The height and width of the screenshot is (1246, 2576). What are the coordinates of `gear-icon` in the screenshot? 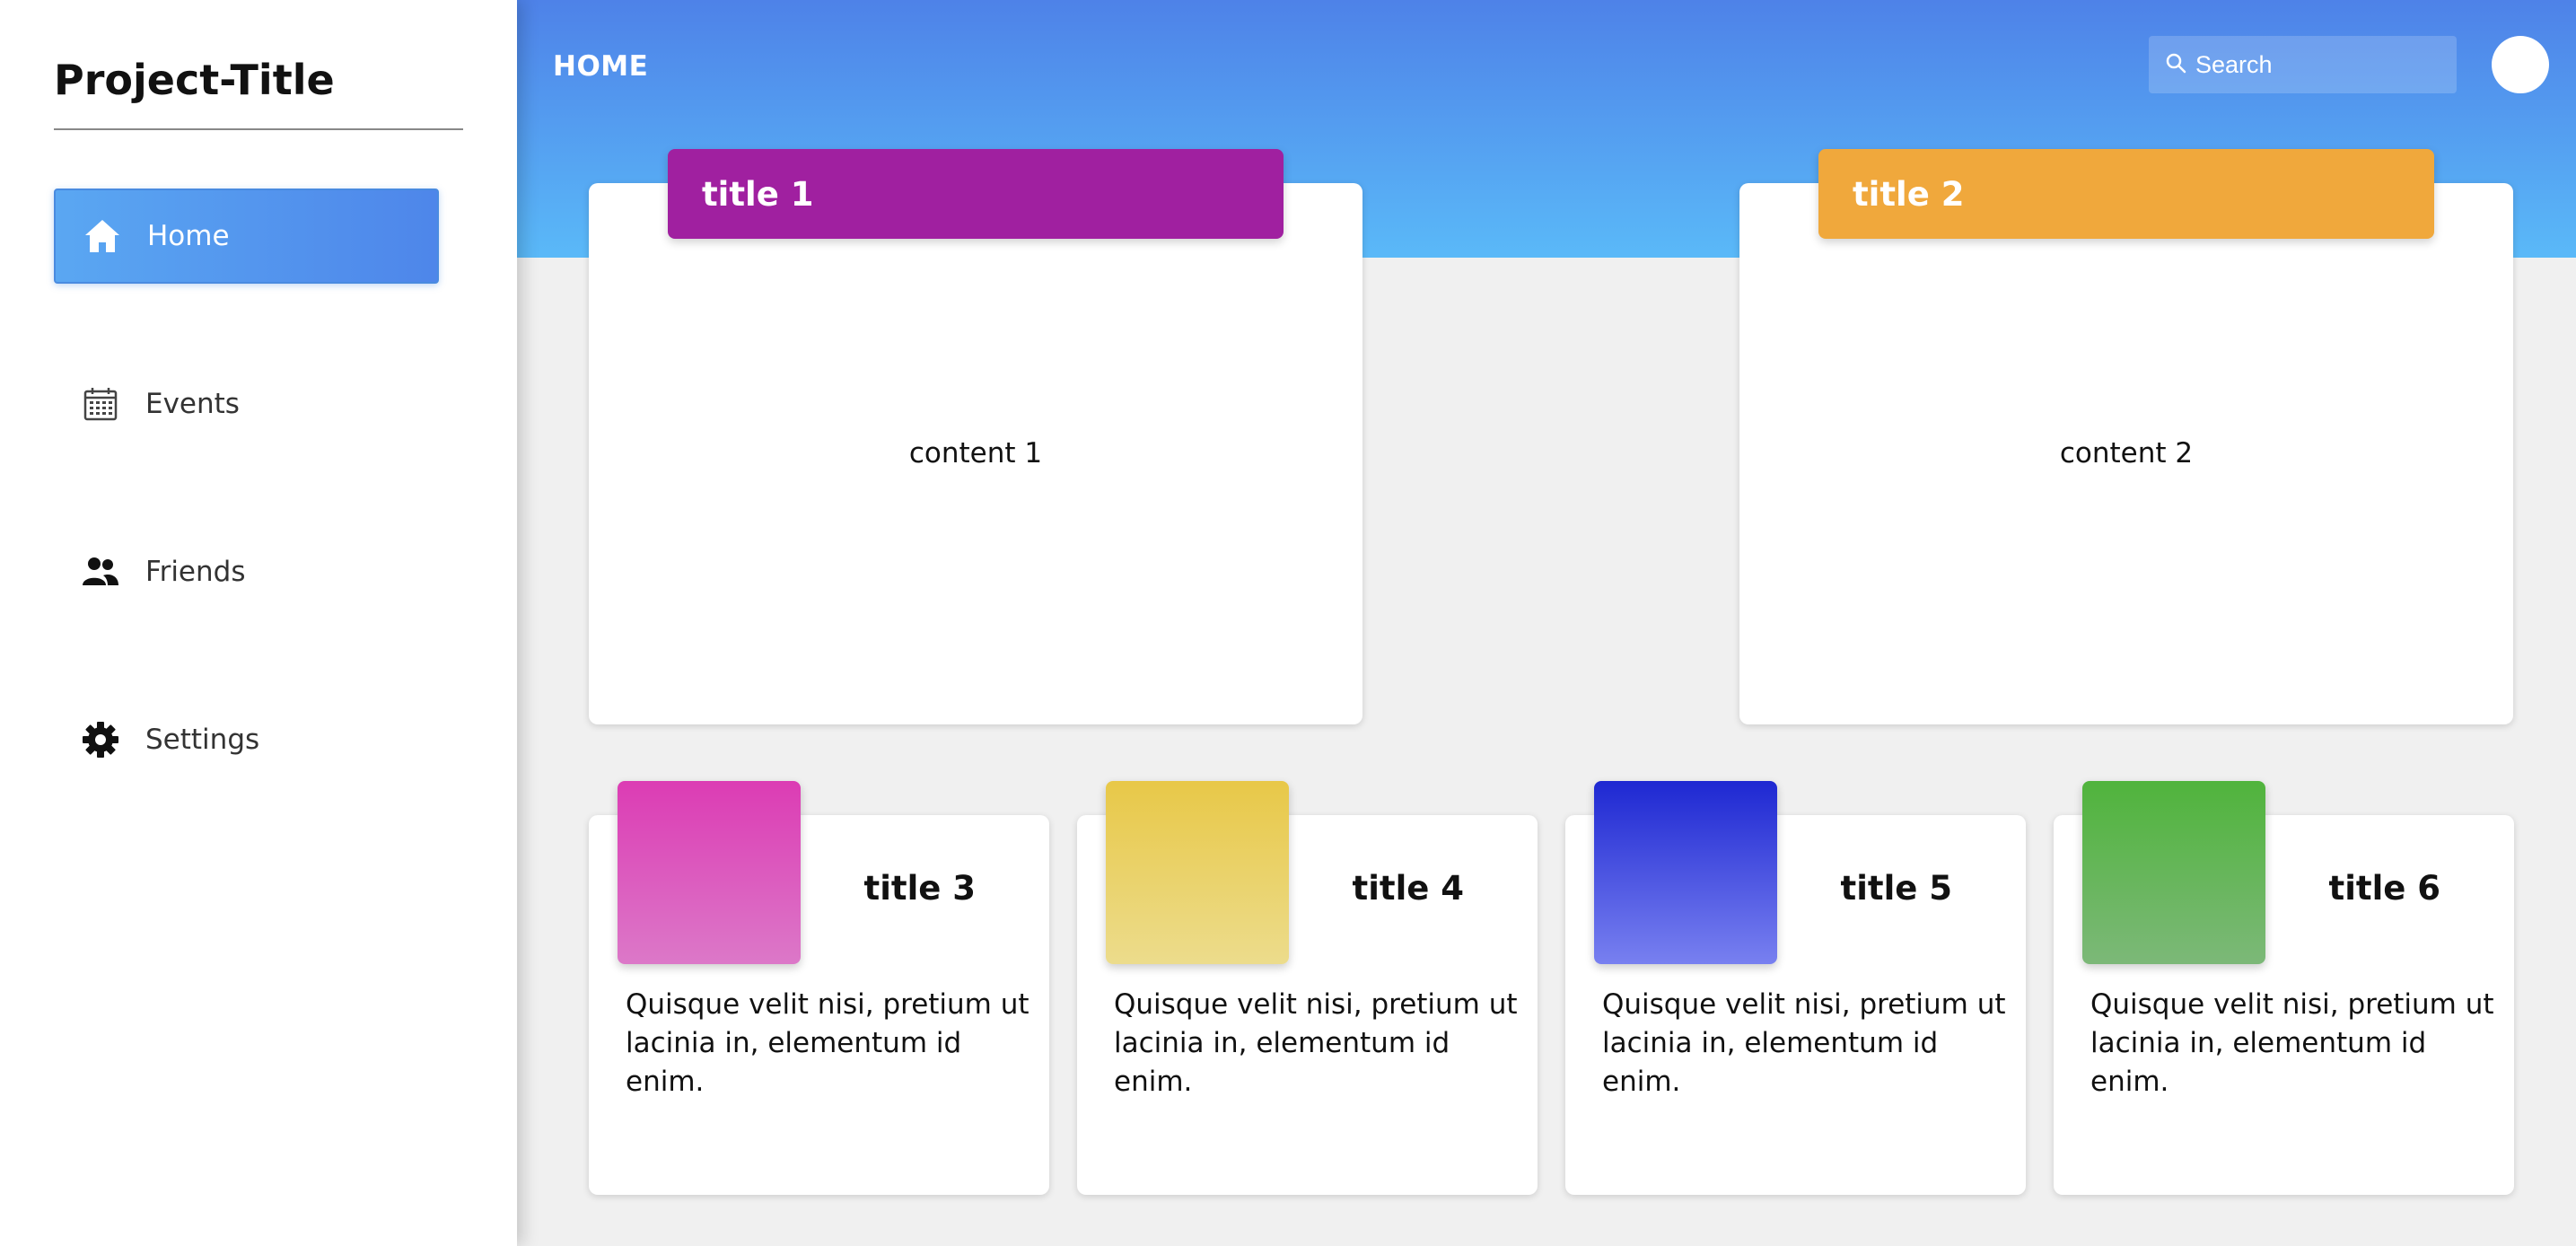 It's located at (100, 739).